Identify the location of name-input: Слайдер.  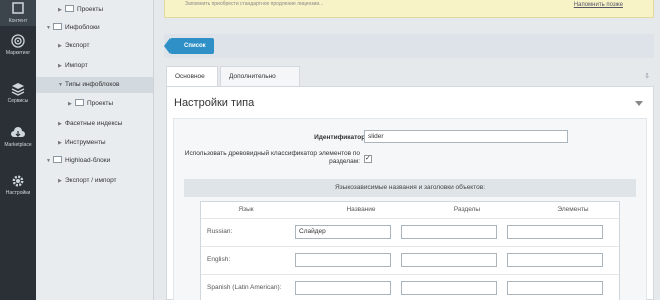
(343, 232).